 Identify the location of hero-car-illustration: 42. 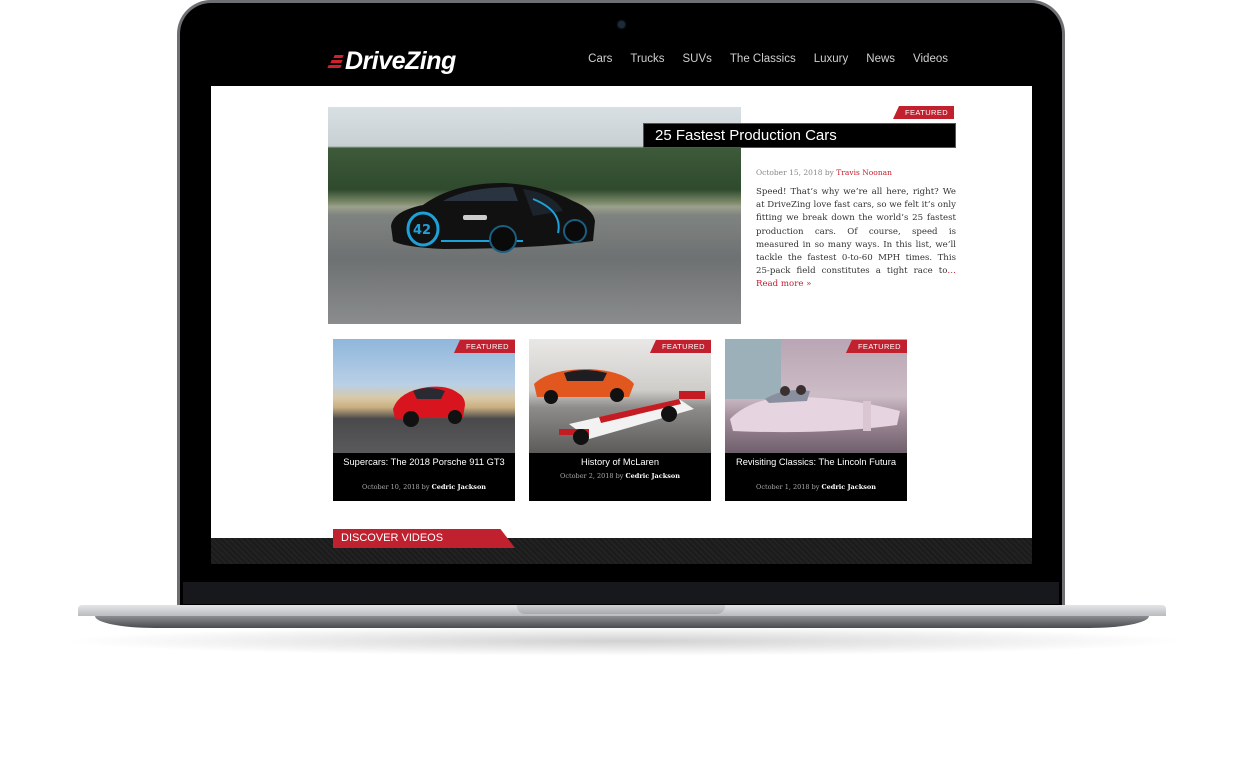
(493, 218).